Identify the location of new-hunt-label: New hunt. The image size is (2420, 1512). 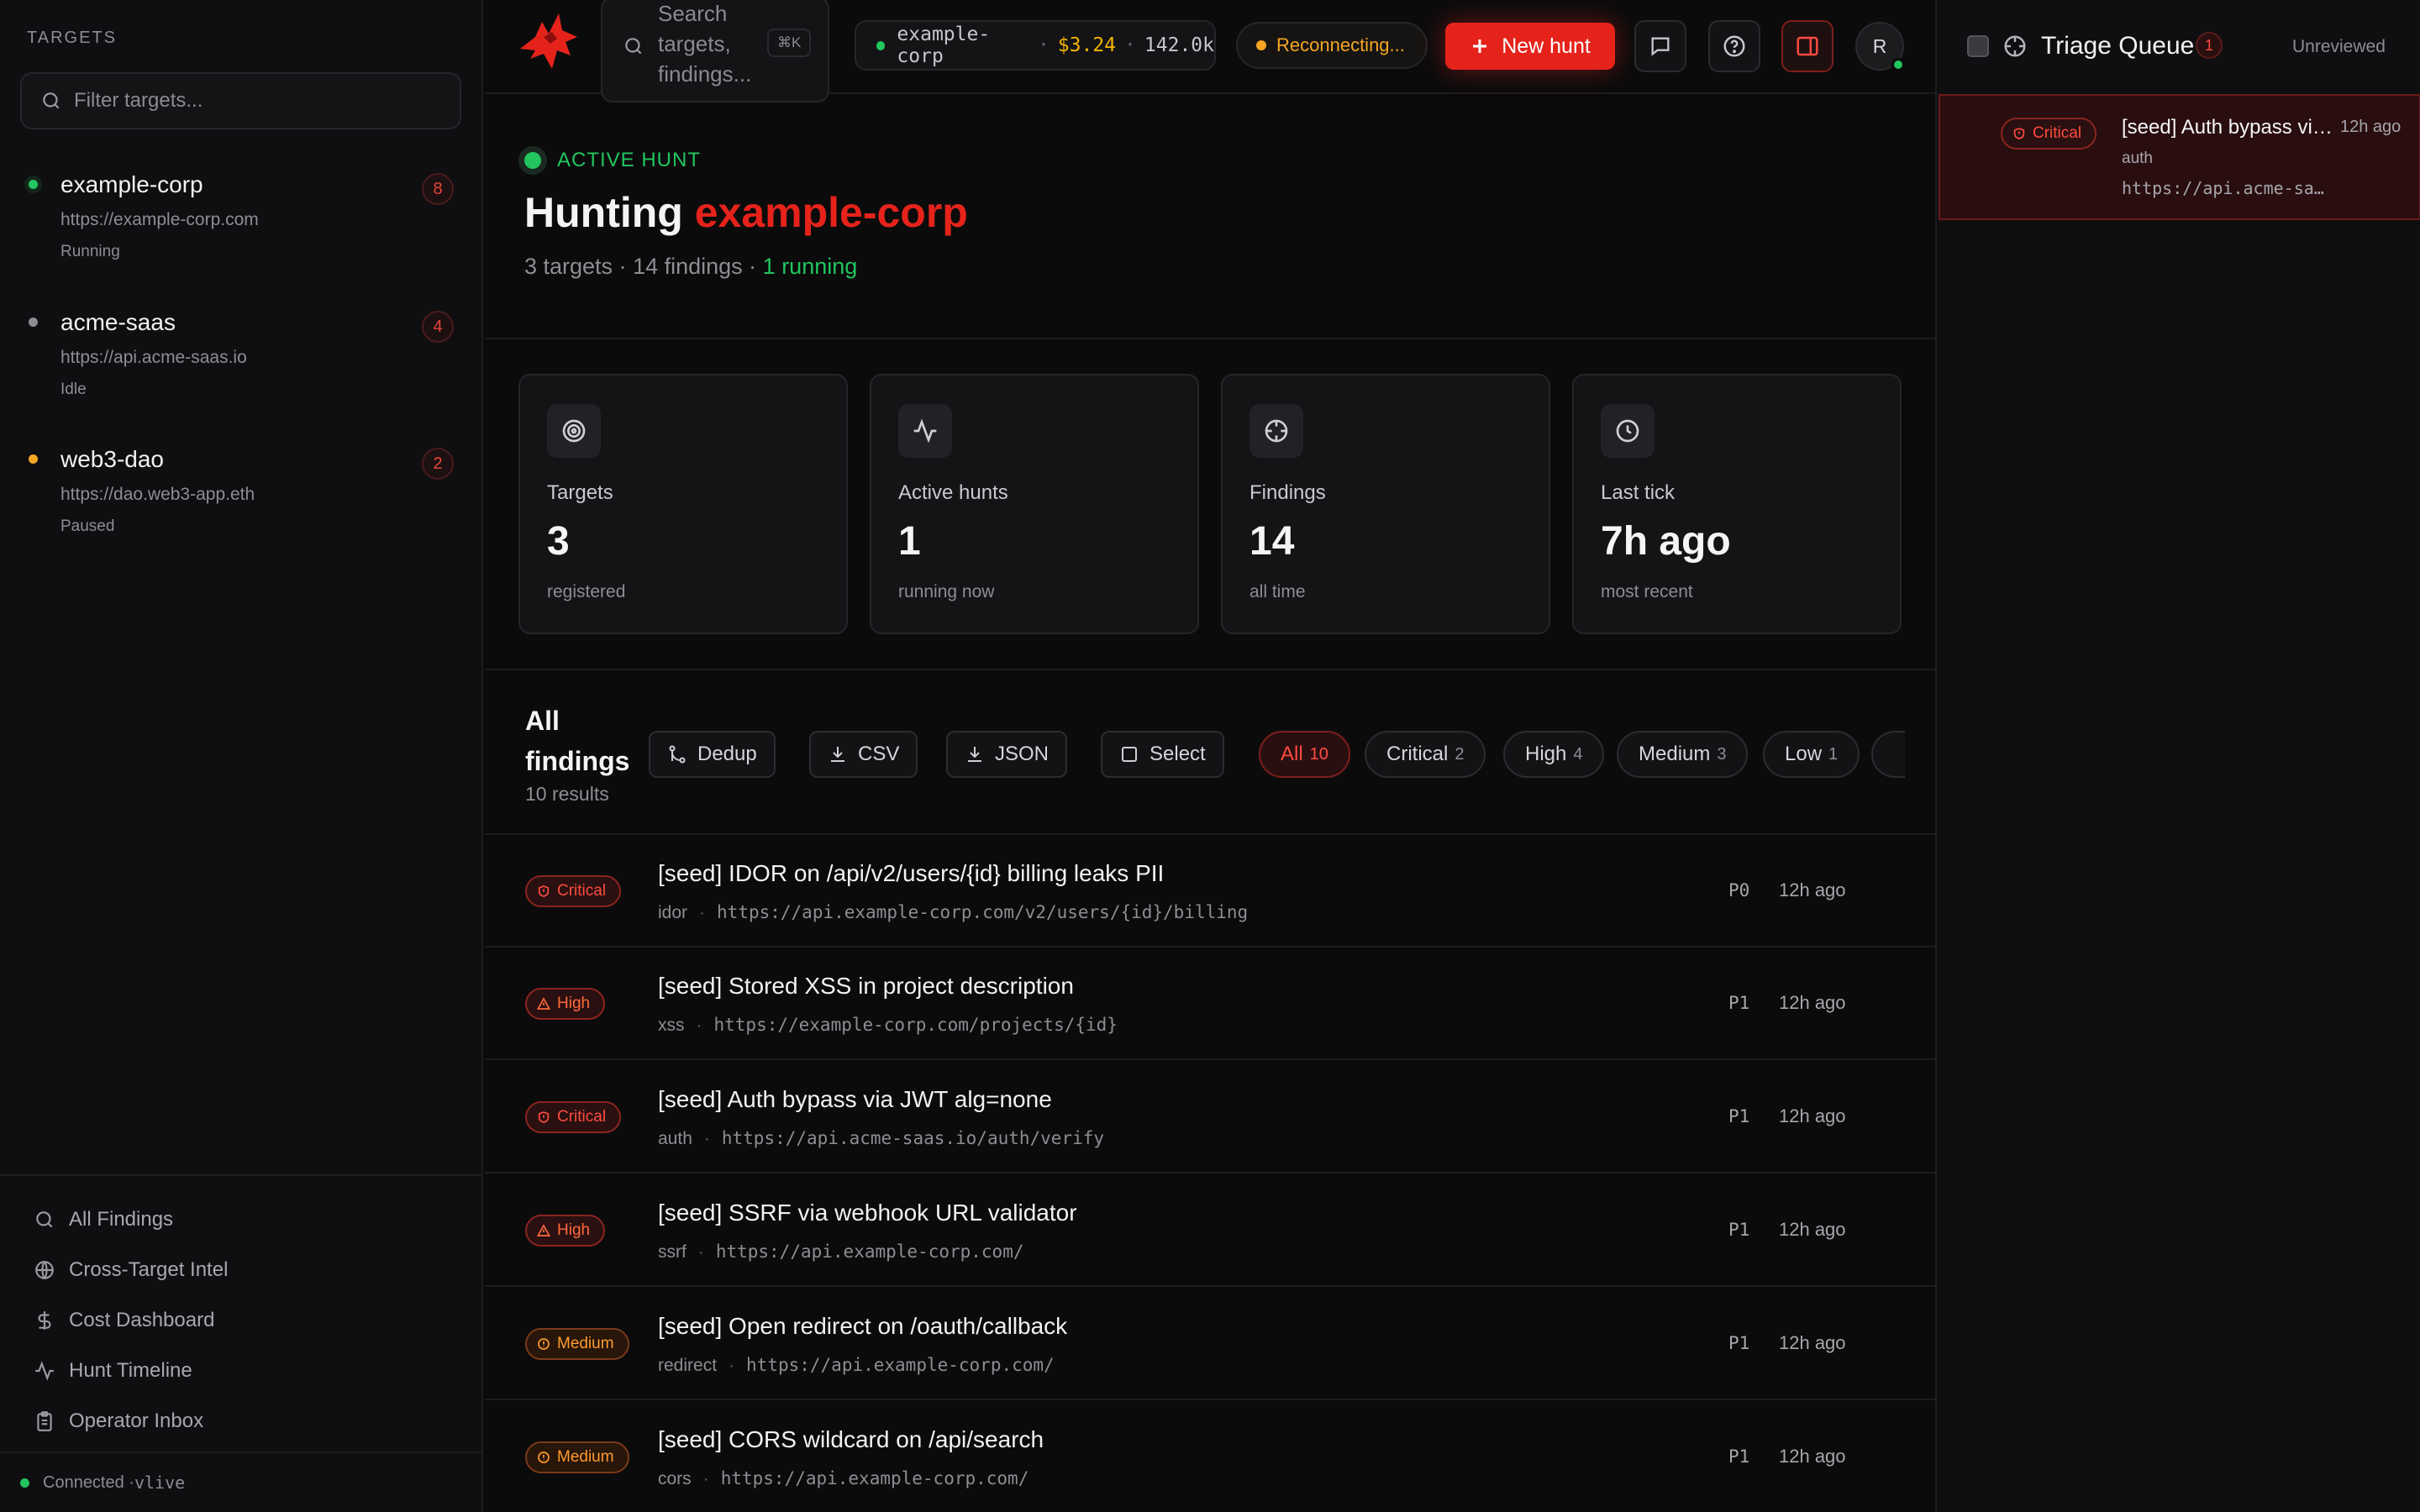
(1546, 46).